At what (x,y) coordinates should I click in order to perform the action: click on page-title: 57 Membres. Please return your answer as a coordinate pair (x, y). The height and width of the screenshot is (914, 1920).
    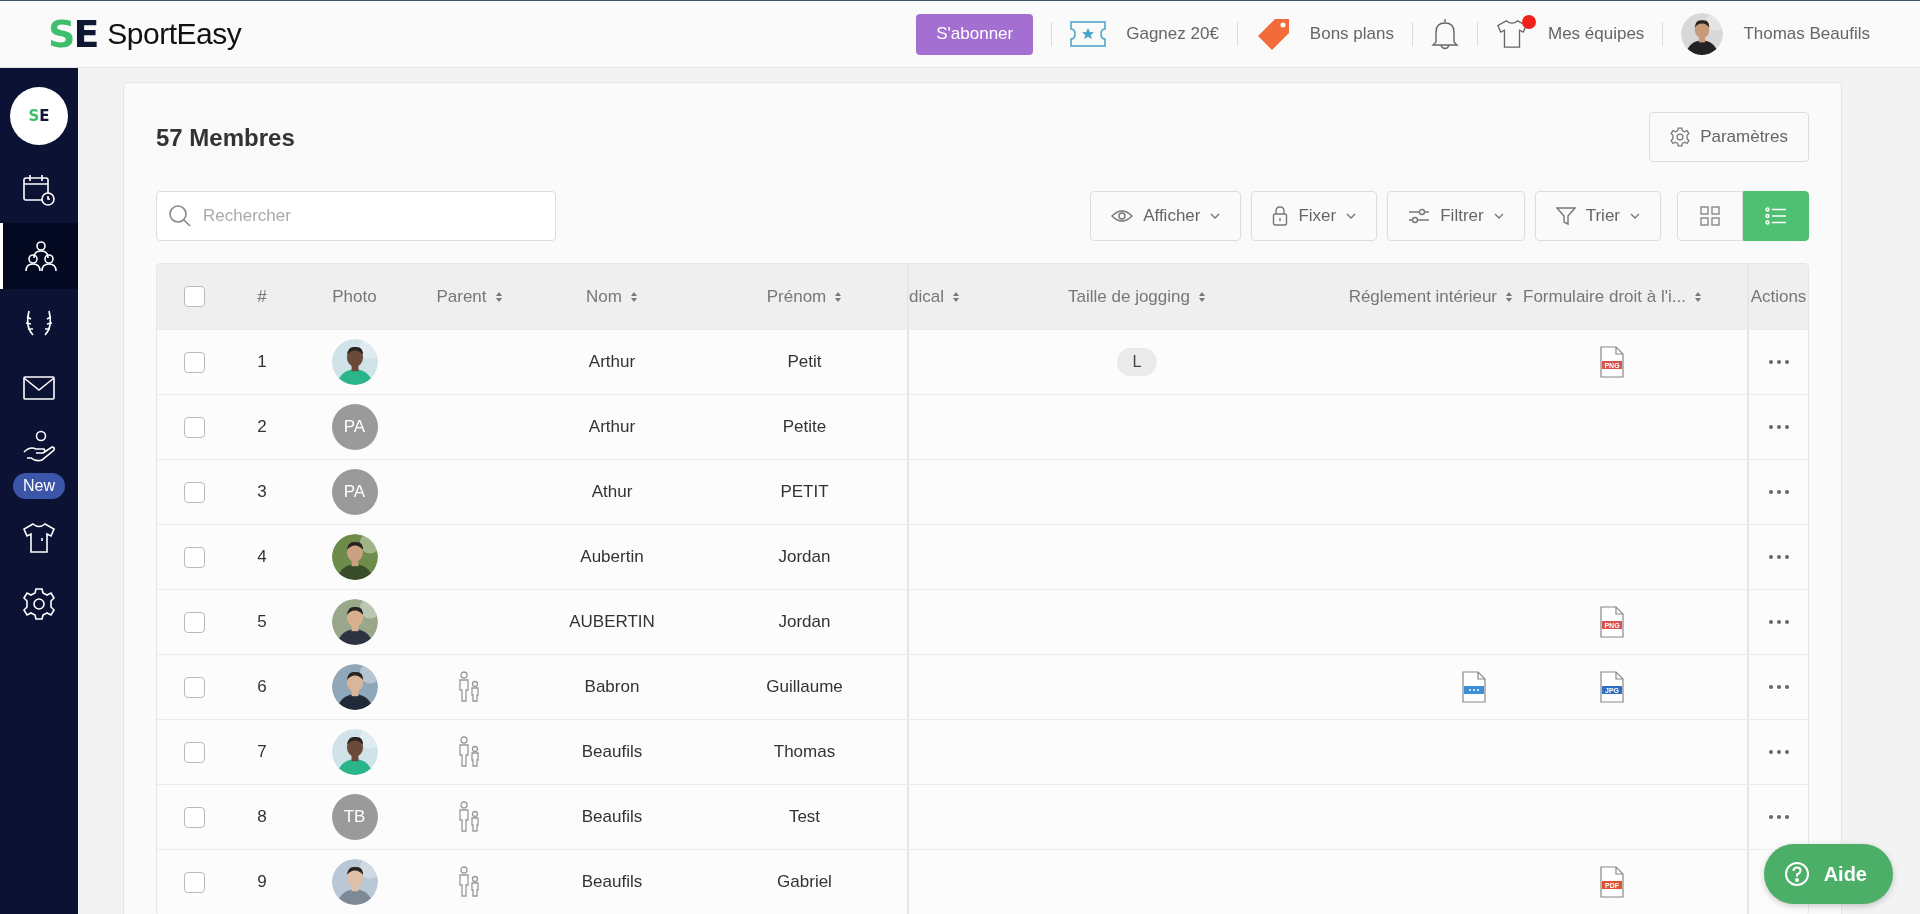
    Looking at the image, I should click on (225, 138).